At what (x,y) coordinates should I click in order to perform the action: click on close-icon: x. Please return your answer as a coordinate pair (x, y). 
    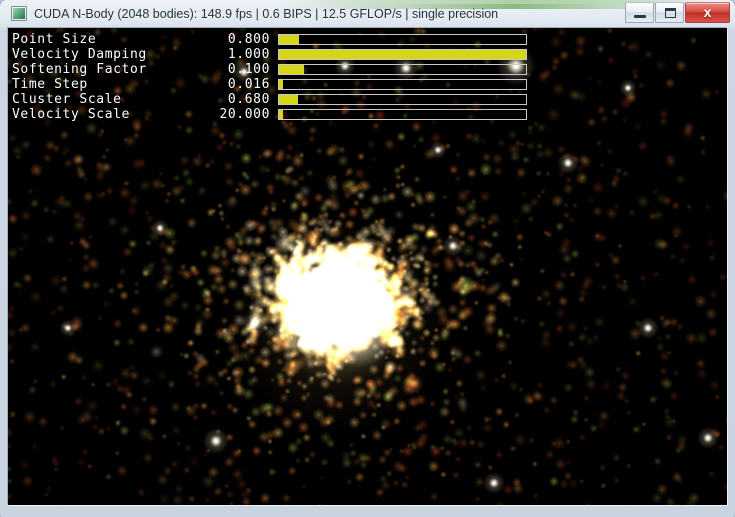
    Looking at the image, I should click on (707, 12).